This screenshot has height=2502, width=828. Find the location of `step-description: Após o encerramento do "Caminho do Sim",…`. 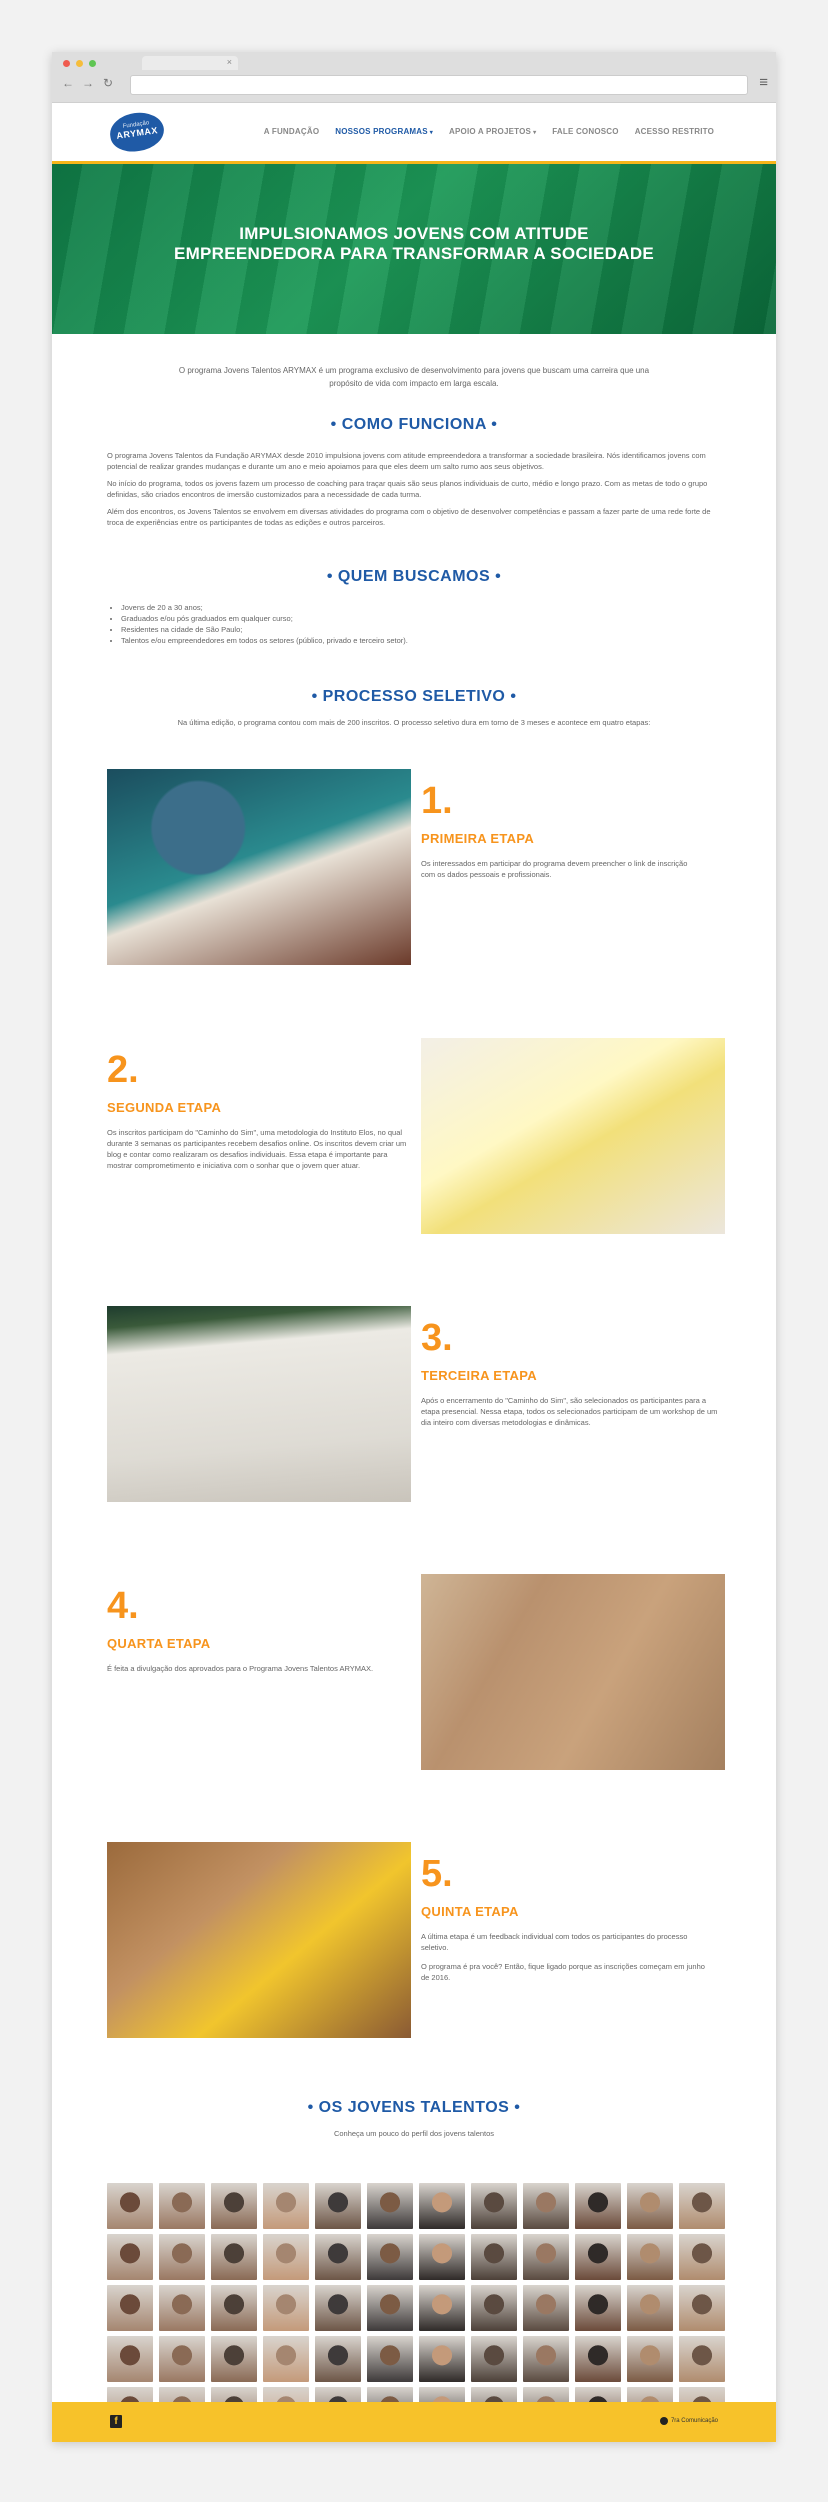

step-description: Após o encerramento do "Caminho do Sim",… is located at coordinates (569, 1411).